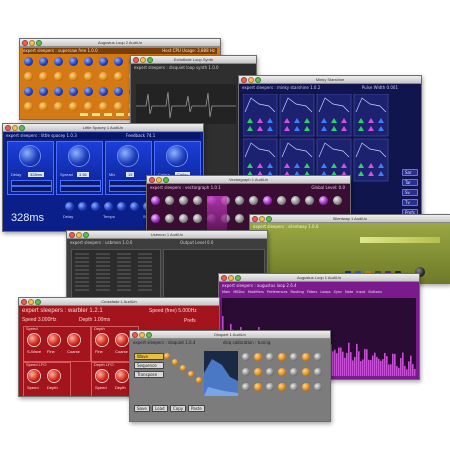  What do you see at coordinates (120, 43) in the screenshot?
I see `supersaw-titlebar: Augustus Loop 2 AudiUn` at bounding box center [120, 43].